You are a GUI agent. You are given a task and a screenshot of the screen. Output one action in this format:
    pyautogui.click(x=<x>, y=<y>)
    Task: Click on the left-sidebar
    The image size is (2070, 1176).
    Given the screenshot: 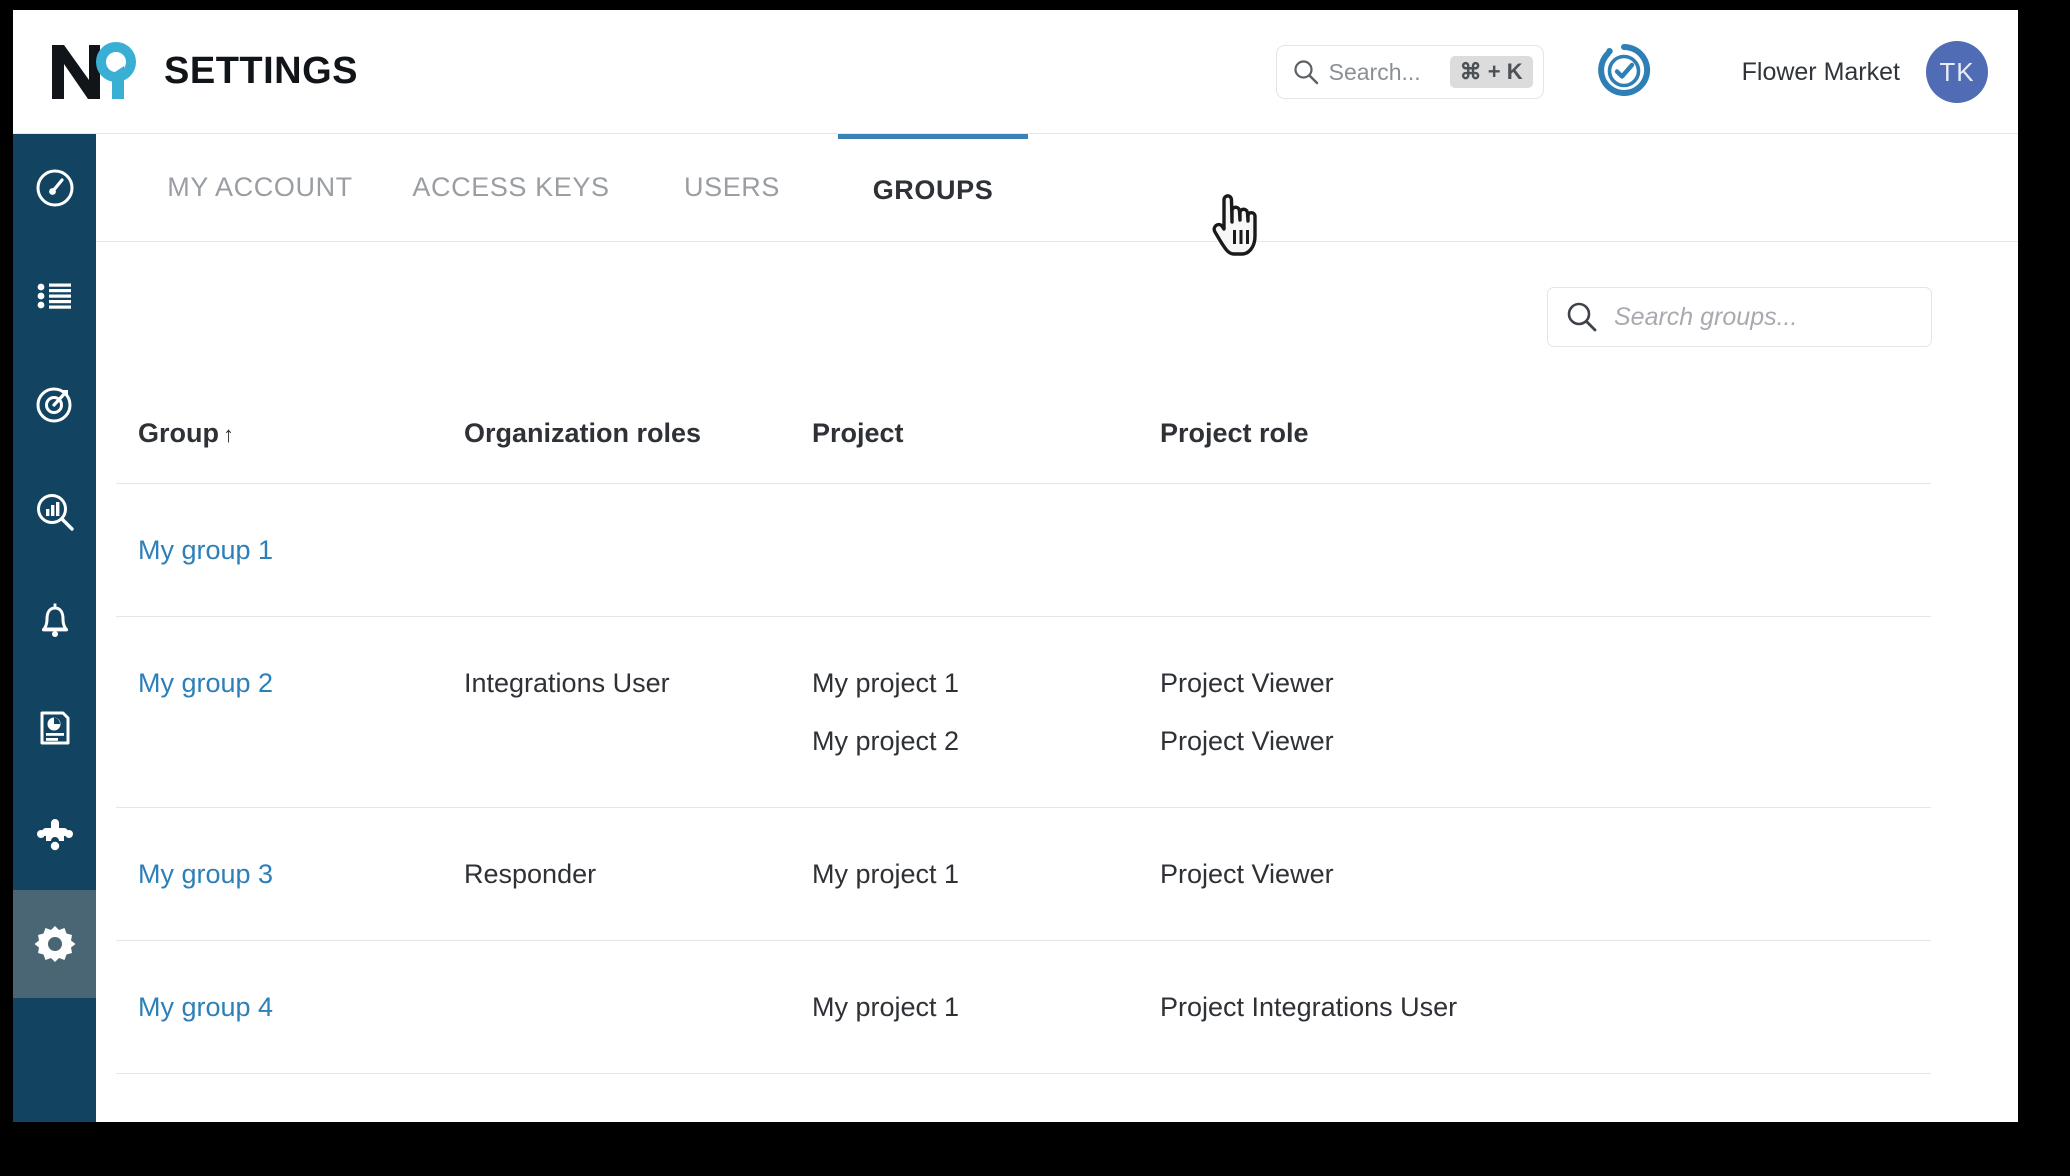 What is the action you would take?
    pyautogui.click(x=54, y=628)
    